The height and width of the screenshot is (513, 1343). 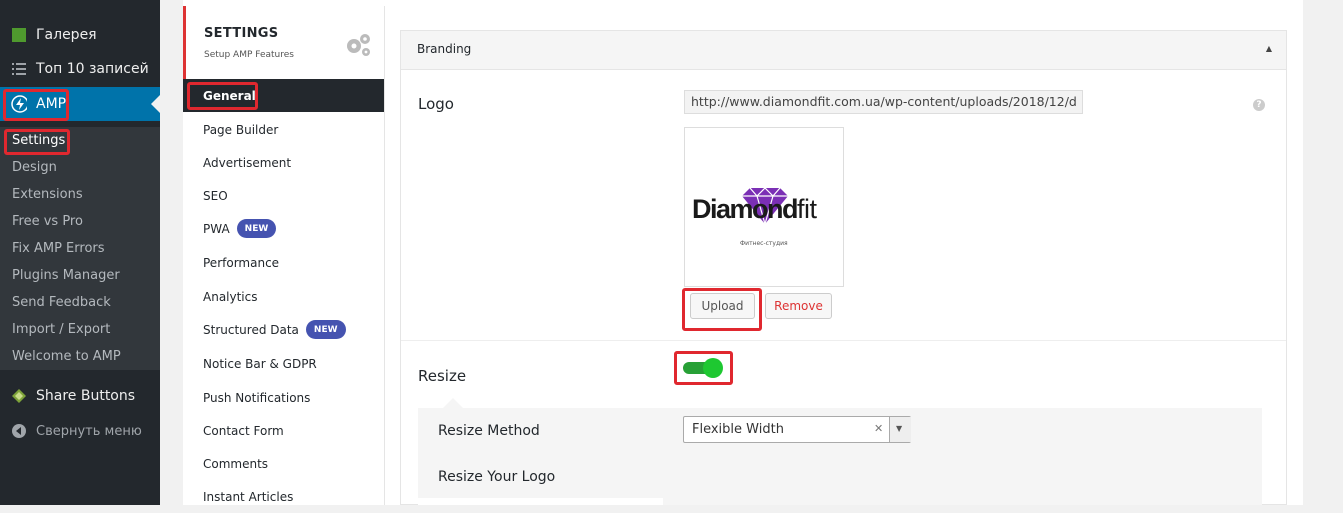 What do you see at coordinates (722, 306) in the screenshot?
I see `upload-button: Upload` at bounding box center [722, 306].